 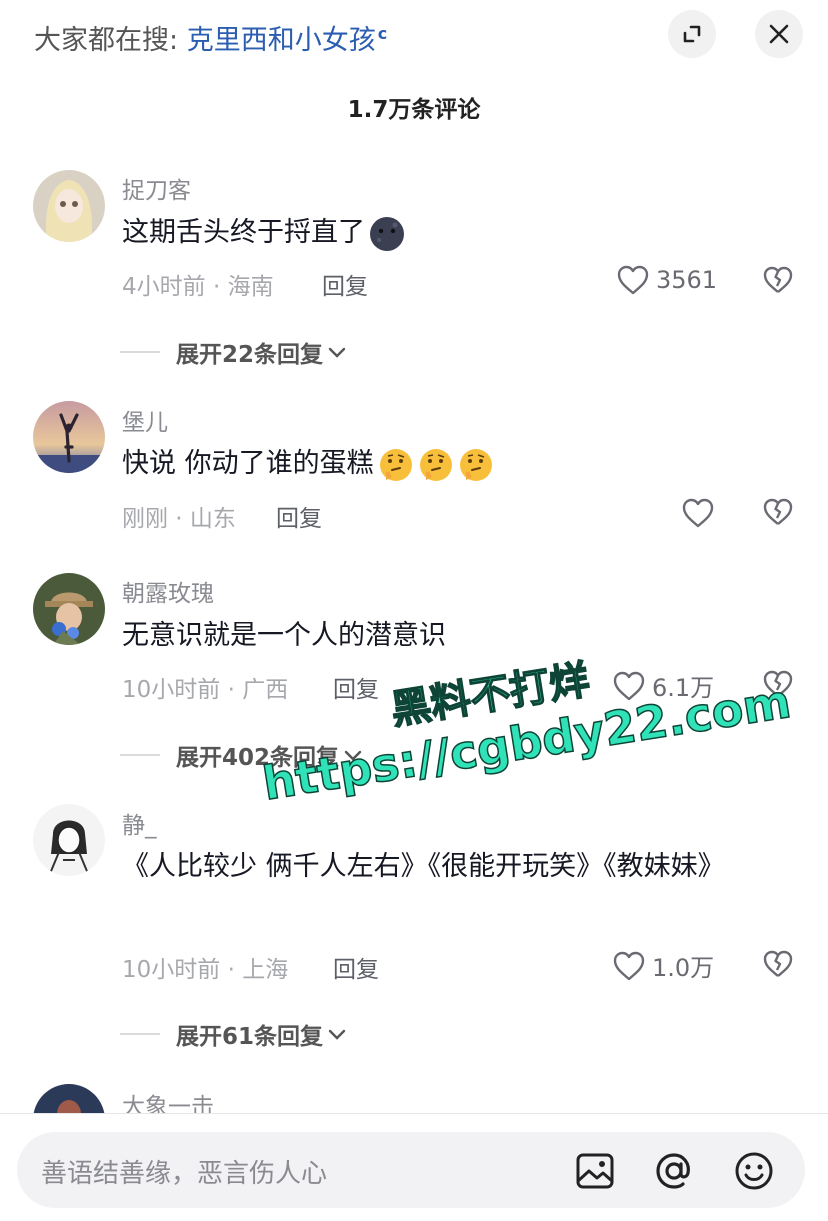 I want to click on comment-meta: 刚刚 · 山东, so click(x=179, y=519).